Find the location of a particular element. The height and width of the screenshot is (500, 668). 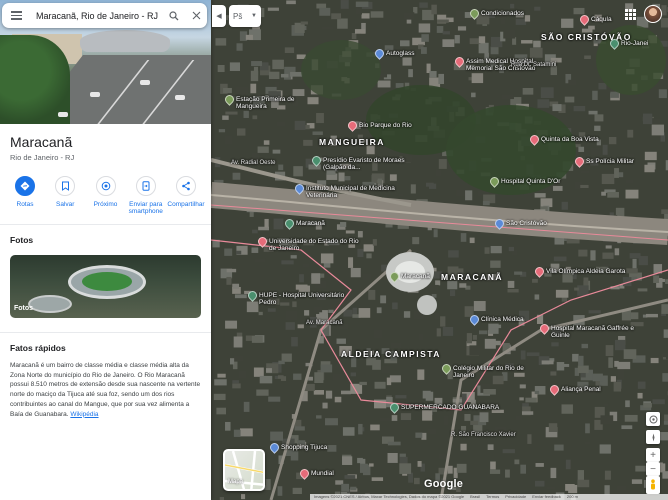

search-input: Maracanã, Rio de Janeiro - RJ is located at coordinates (96, 16).